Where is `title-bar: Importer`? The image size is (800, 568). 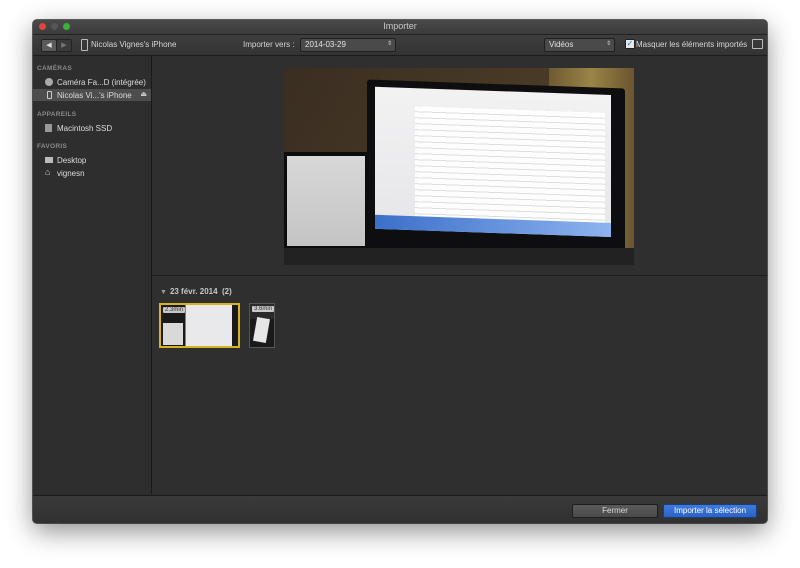 title-bar: Importer is located at coordinates (400, 27).